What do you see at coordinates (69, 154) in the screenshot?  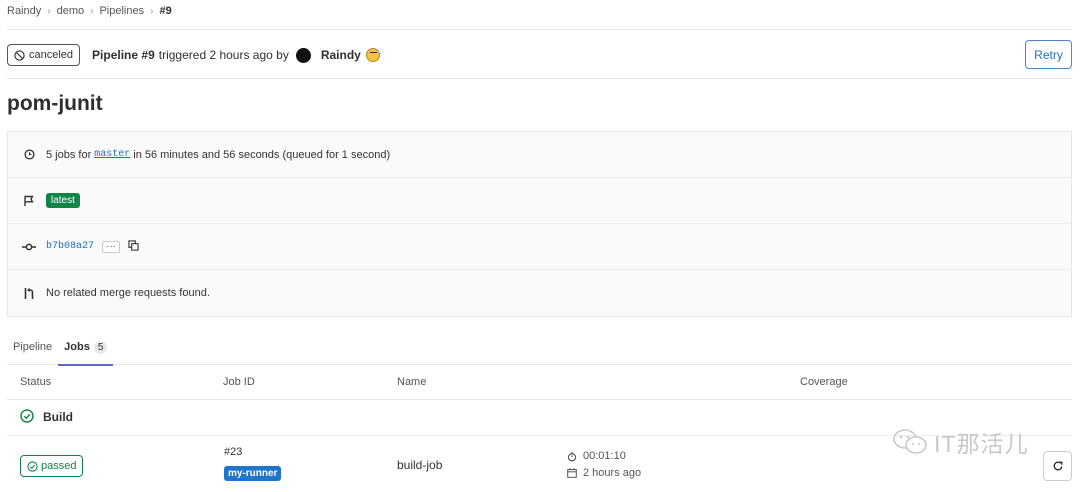 I see `jobs-prefix: 5 jobs for` at bounding box center [69, 154].